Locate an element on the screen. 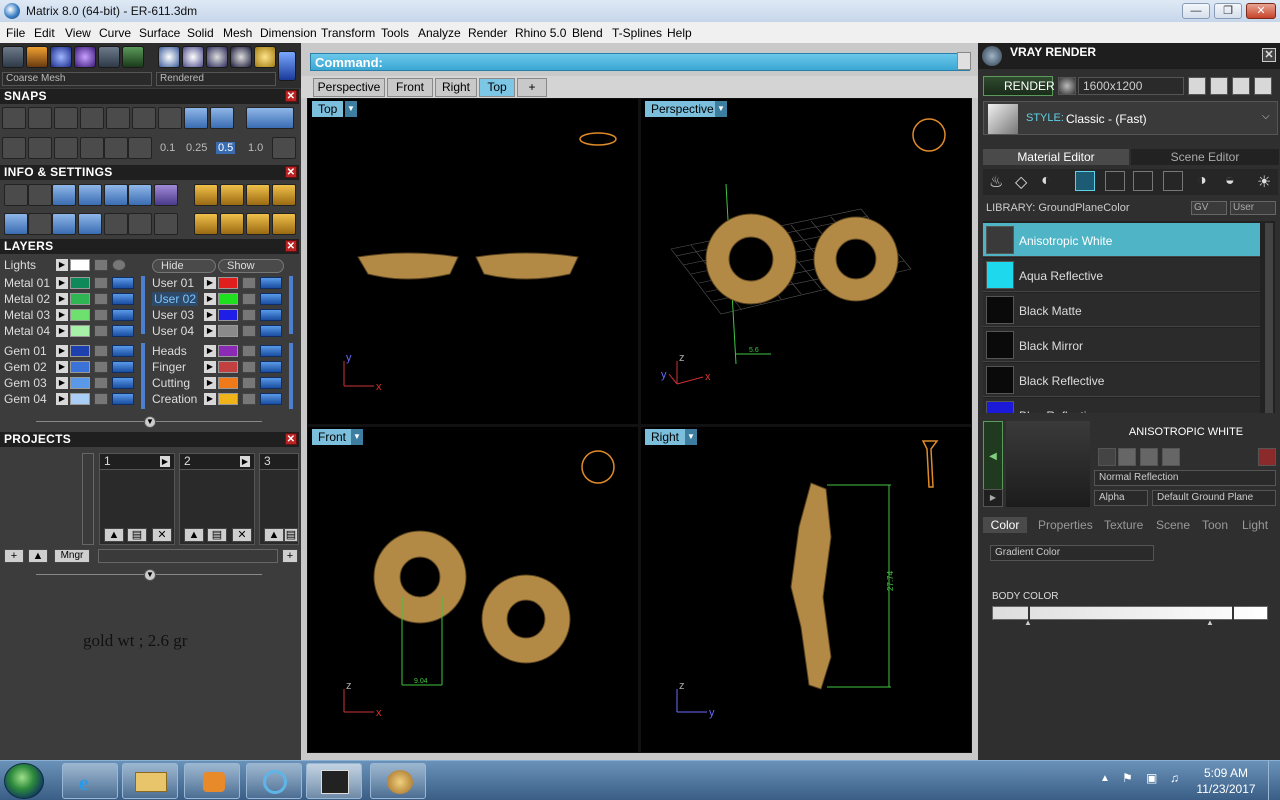 The height and width of the screenshot is (800, 1280). rewind-icon is located at coordinates (1197, 86).